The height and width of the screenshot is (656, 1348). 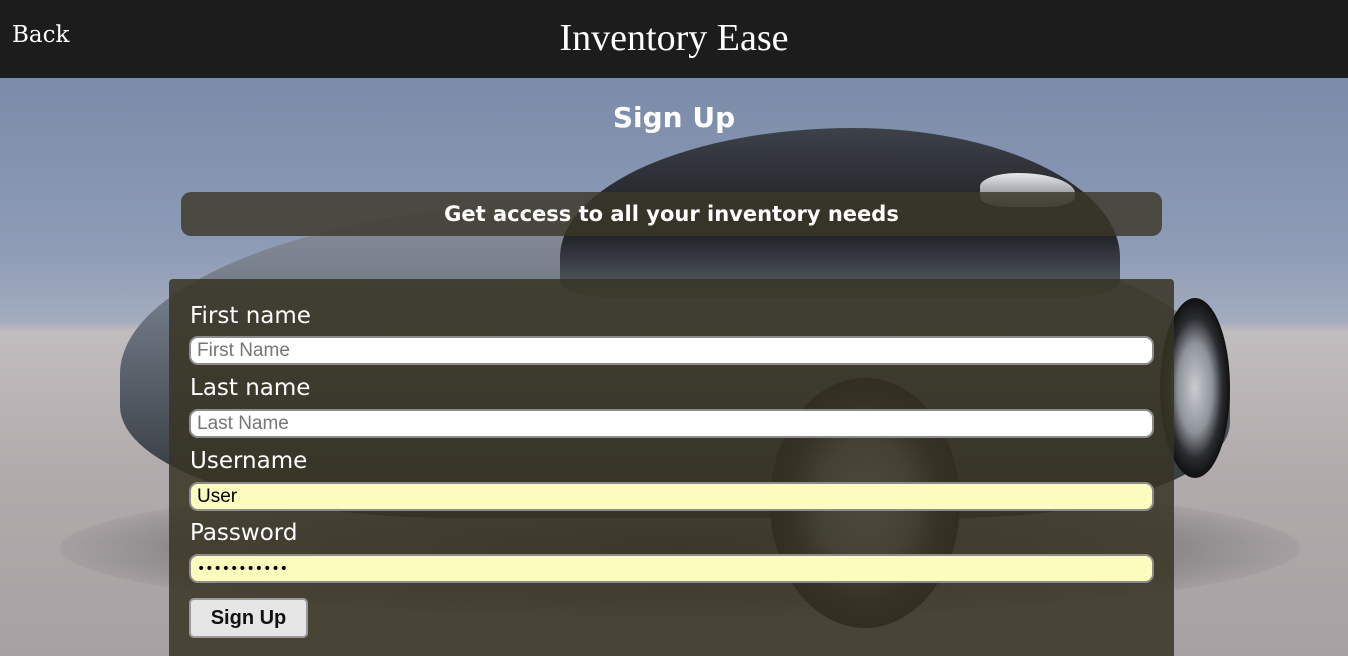 I want to click on username-input, so click(x=671, y=496).